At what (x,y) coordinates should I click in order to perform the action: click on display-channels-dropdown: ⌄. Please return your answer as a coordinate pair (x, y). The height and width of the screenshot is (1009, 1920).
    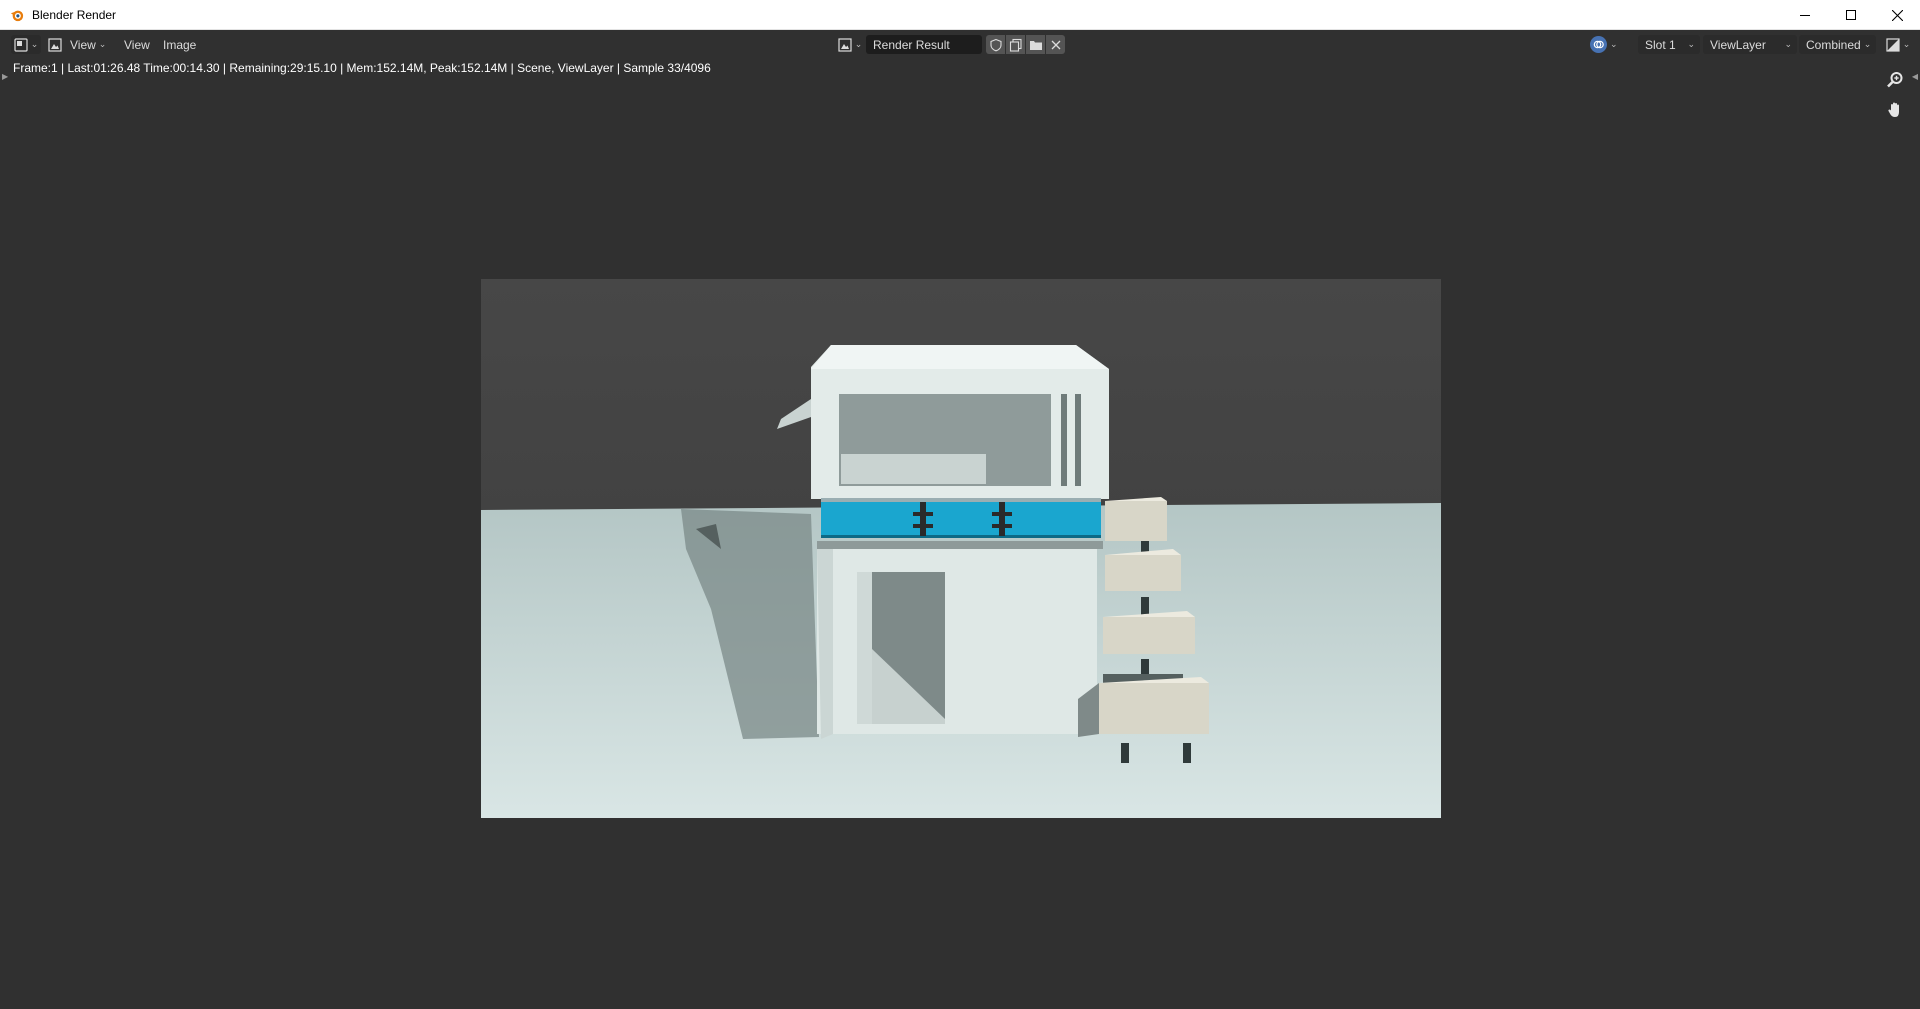
    Looking at the image, I should click on (1898, 44).